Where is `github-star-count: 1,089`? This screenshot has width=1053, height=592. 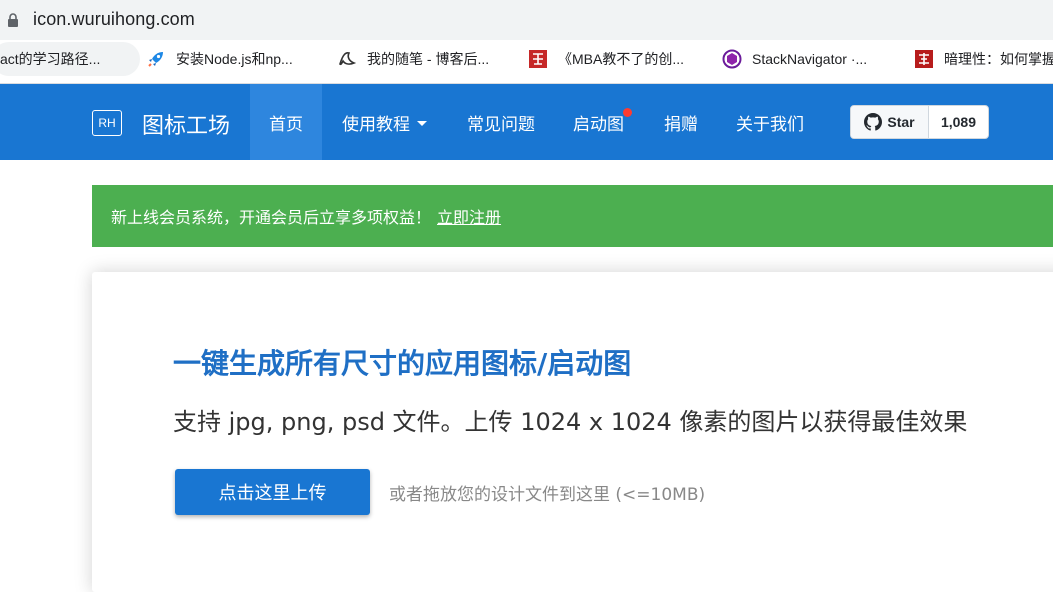
github-star-count: 1,089 is located at coordinates (958, 122).